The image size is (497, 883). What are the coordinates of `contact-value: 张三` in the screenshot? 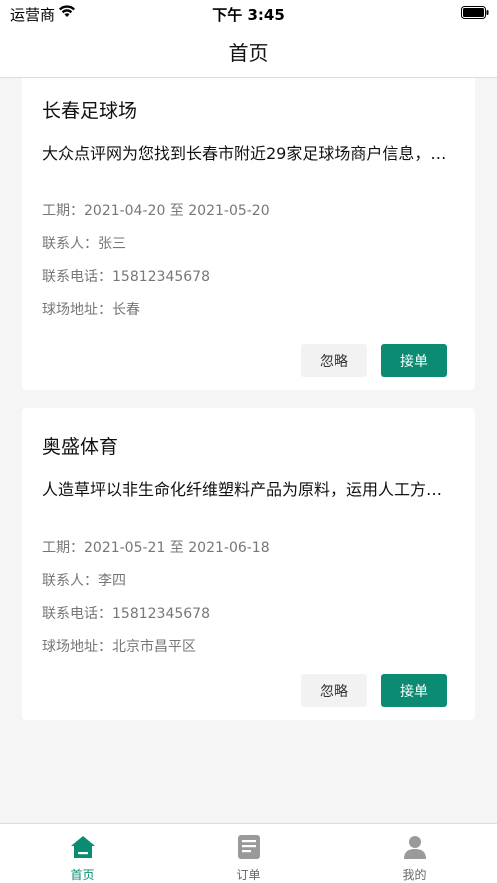 It's located at (112, 244).